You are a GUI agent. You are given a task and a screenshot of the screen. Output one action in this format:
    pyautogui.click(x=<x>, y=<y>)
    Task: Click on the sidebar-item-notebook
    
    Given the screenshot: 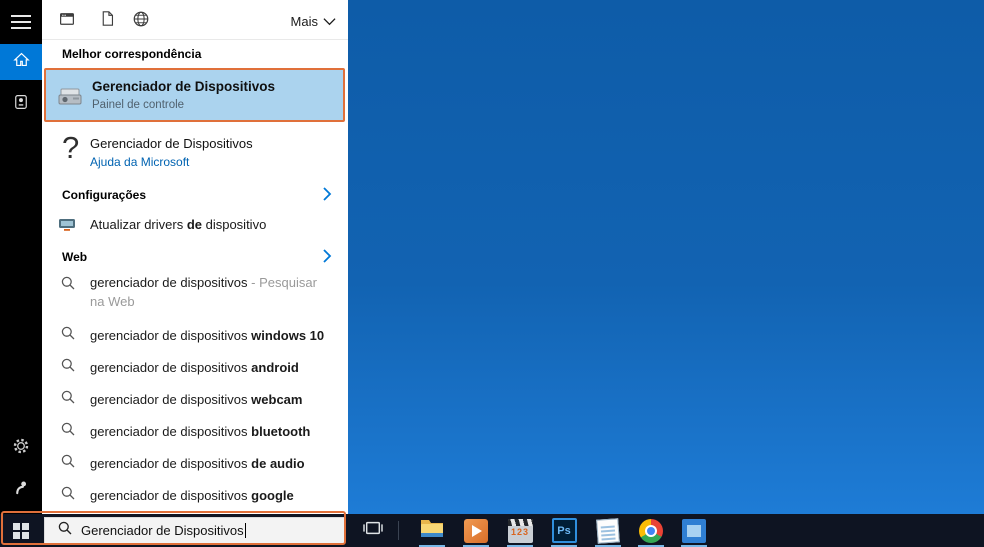 What is the action you would take?
    pyautogui.click(x=21, y=104)
    